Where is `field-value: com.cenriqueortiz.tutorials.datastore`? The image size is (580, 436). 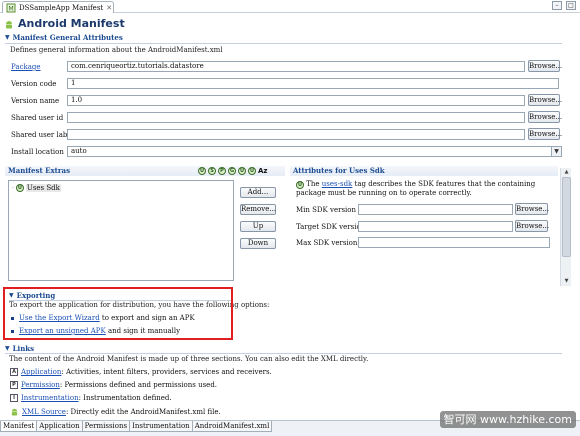
field-value: com.cenriqueortiz.tutorials.datastore is located at coordinates (137, 66).